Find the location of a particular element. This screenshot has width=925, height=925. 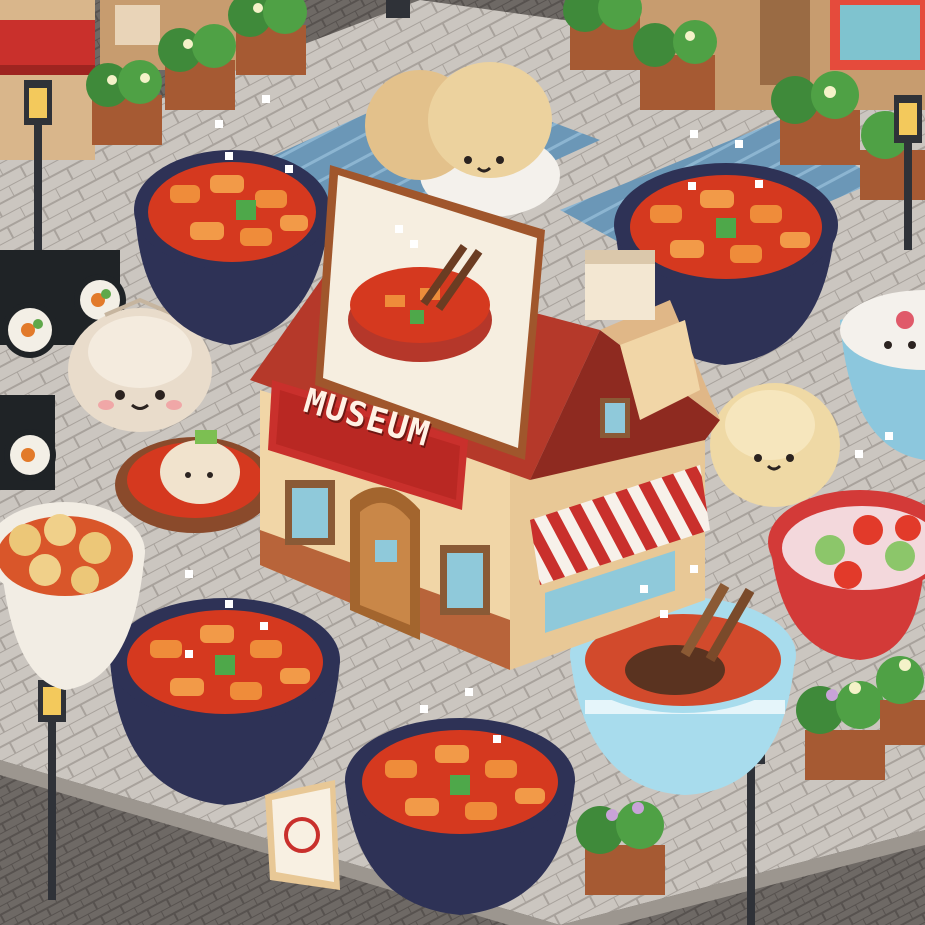

ticket-sign is located at coordinates (302, 835).